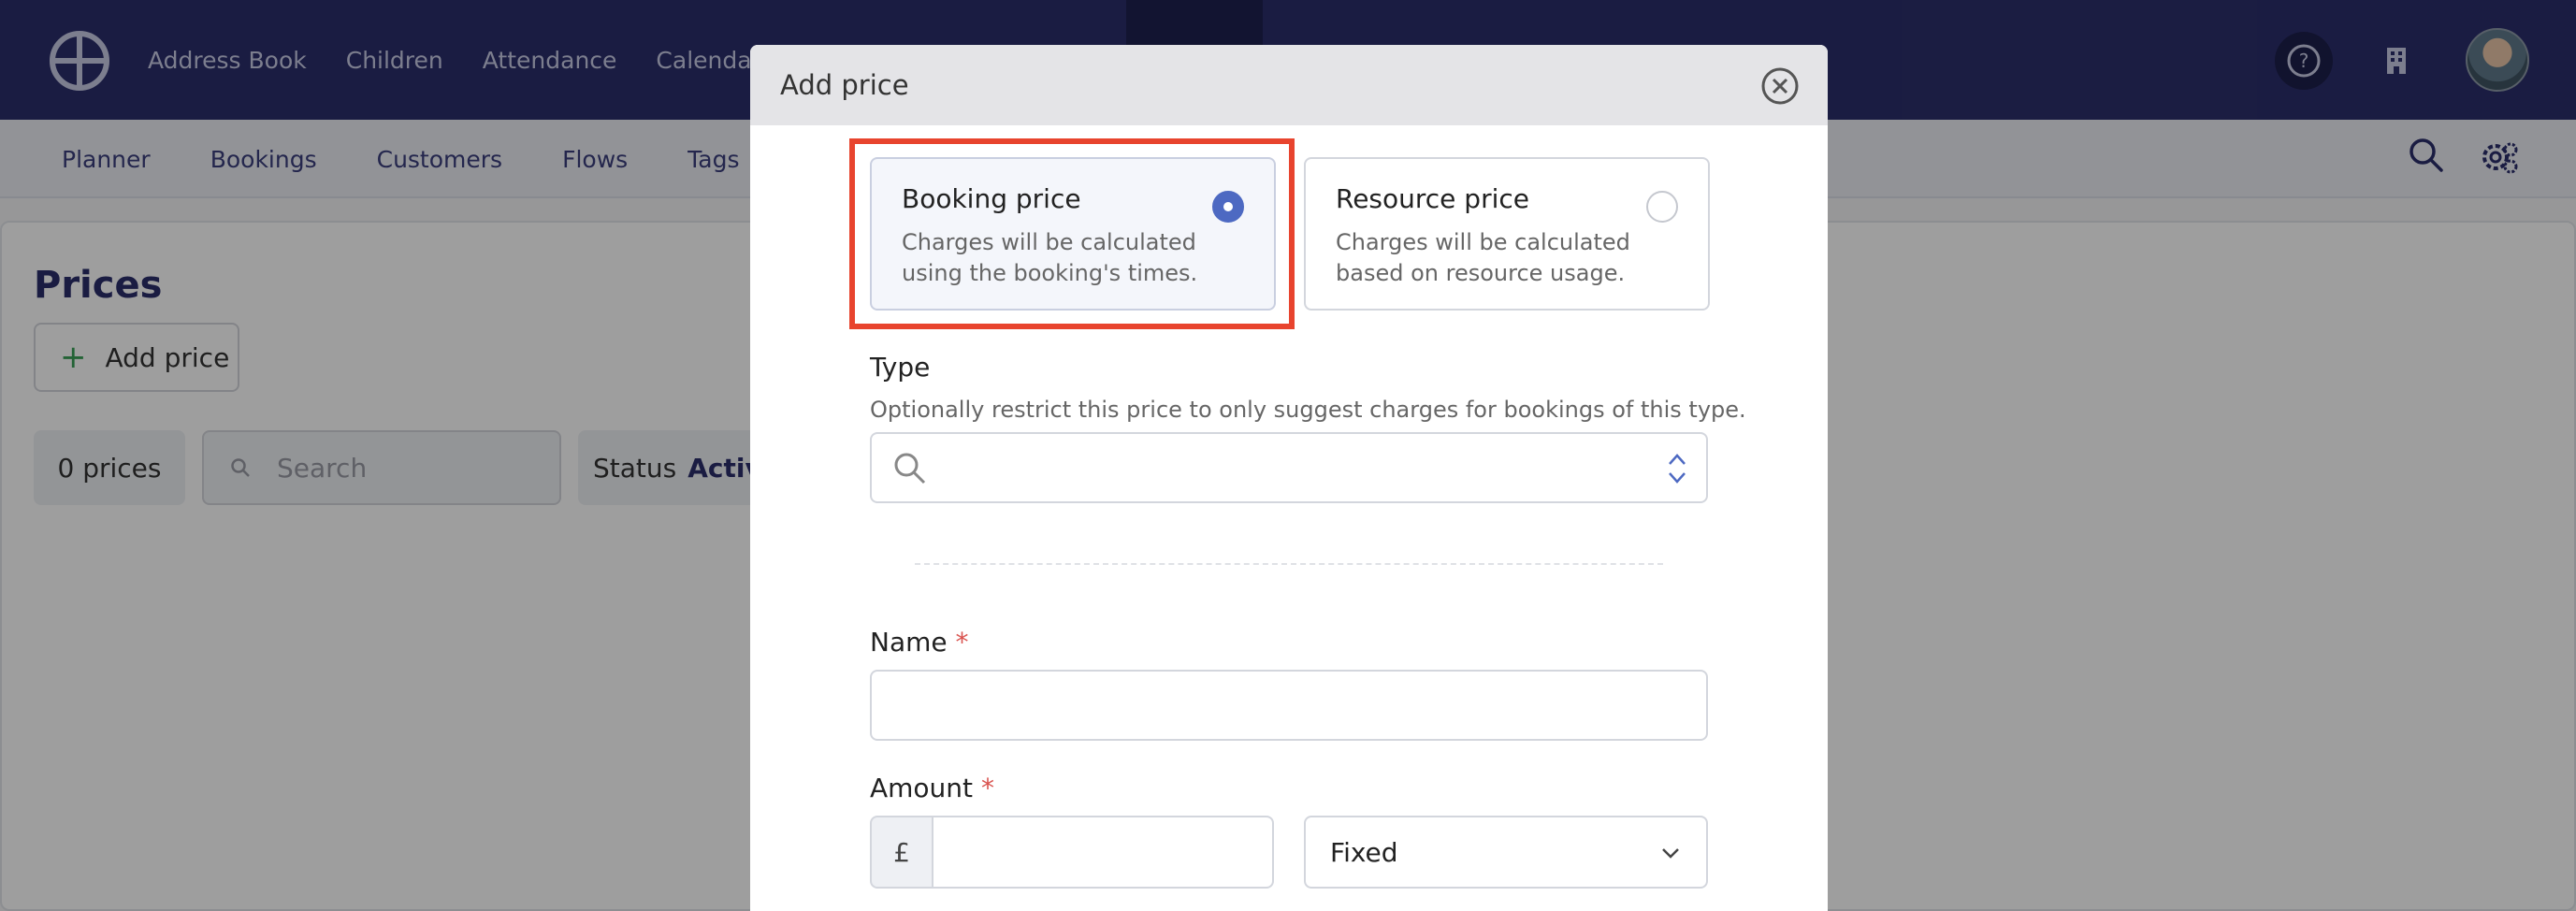  What do you see at coordinates (1432, 198) in the screenshot?
I see `resource-price-title: Resource price` at bounding box center [1432, 198].